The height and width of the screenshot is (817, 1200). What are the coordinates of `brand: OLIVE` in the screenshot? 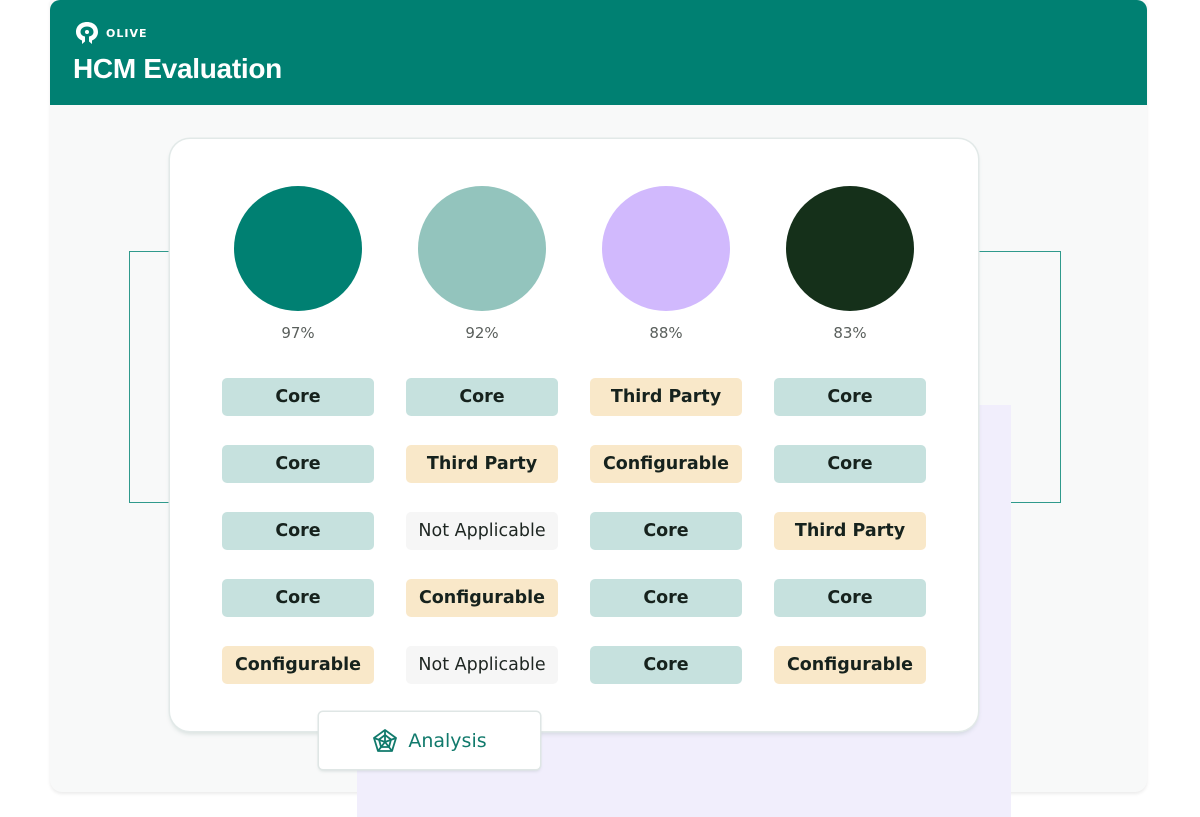 It's located at (110, 33).